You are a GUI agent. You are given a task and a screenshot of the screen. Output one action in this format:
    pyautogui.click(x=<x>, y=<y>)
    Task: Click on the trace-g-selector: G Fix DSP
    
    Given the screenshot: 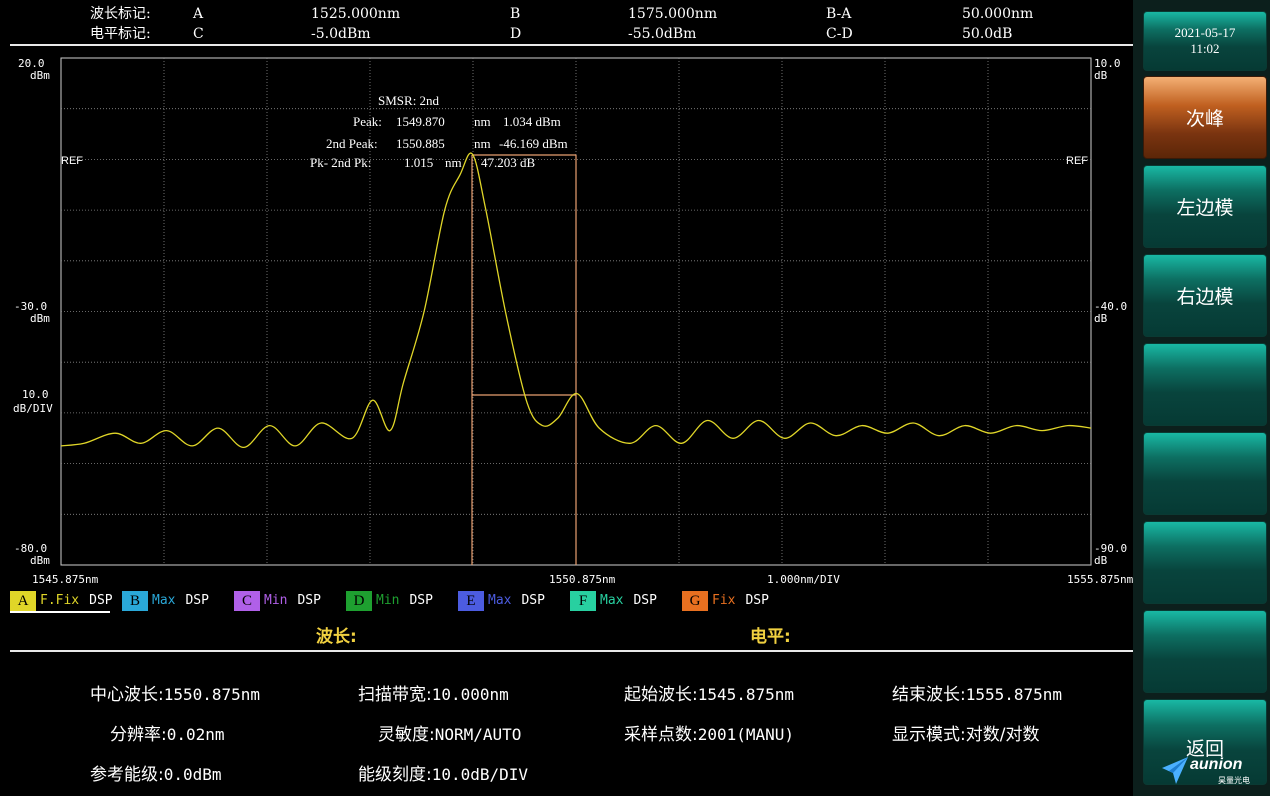 What is the action you would take?
    pyautogui.click(x=738, y=601)
    